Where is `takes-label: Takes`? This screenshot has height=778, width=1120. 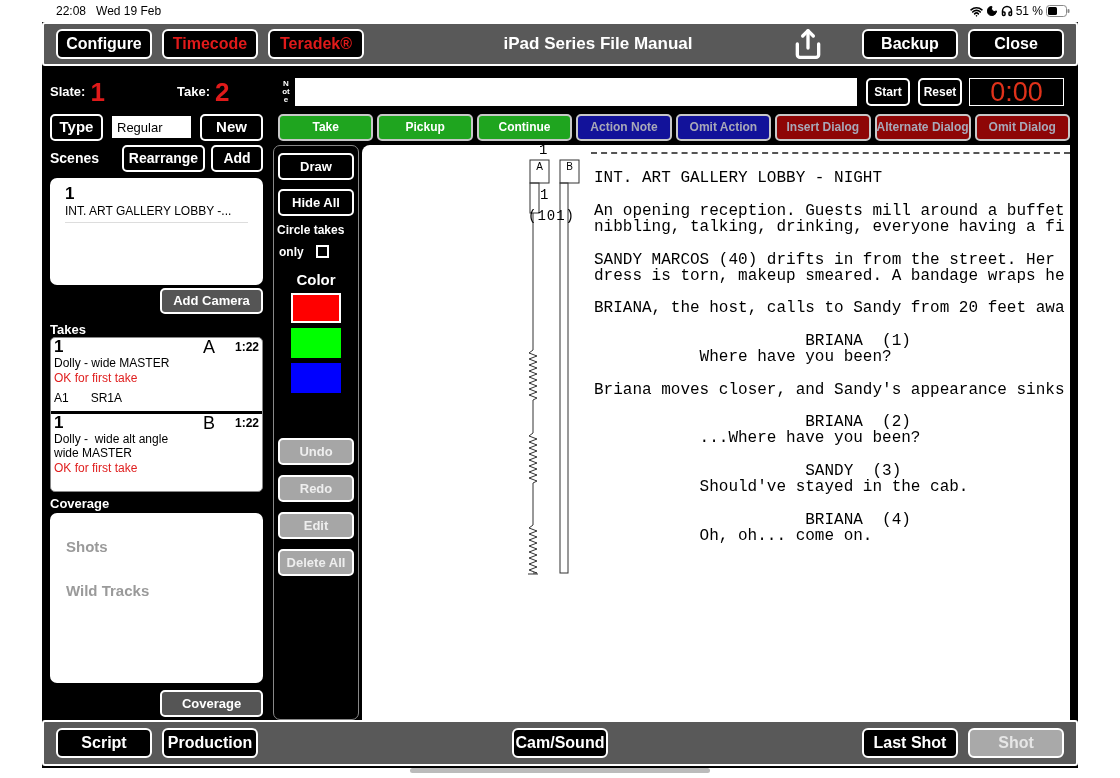 takes-label: Takes is located at coordinates (68, 329).